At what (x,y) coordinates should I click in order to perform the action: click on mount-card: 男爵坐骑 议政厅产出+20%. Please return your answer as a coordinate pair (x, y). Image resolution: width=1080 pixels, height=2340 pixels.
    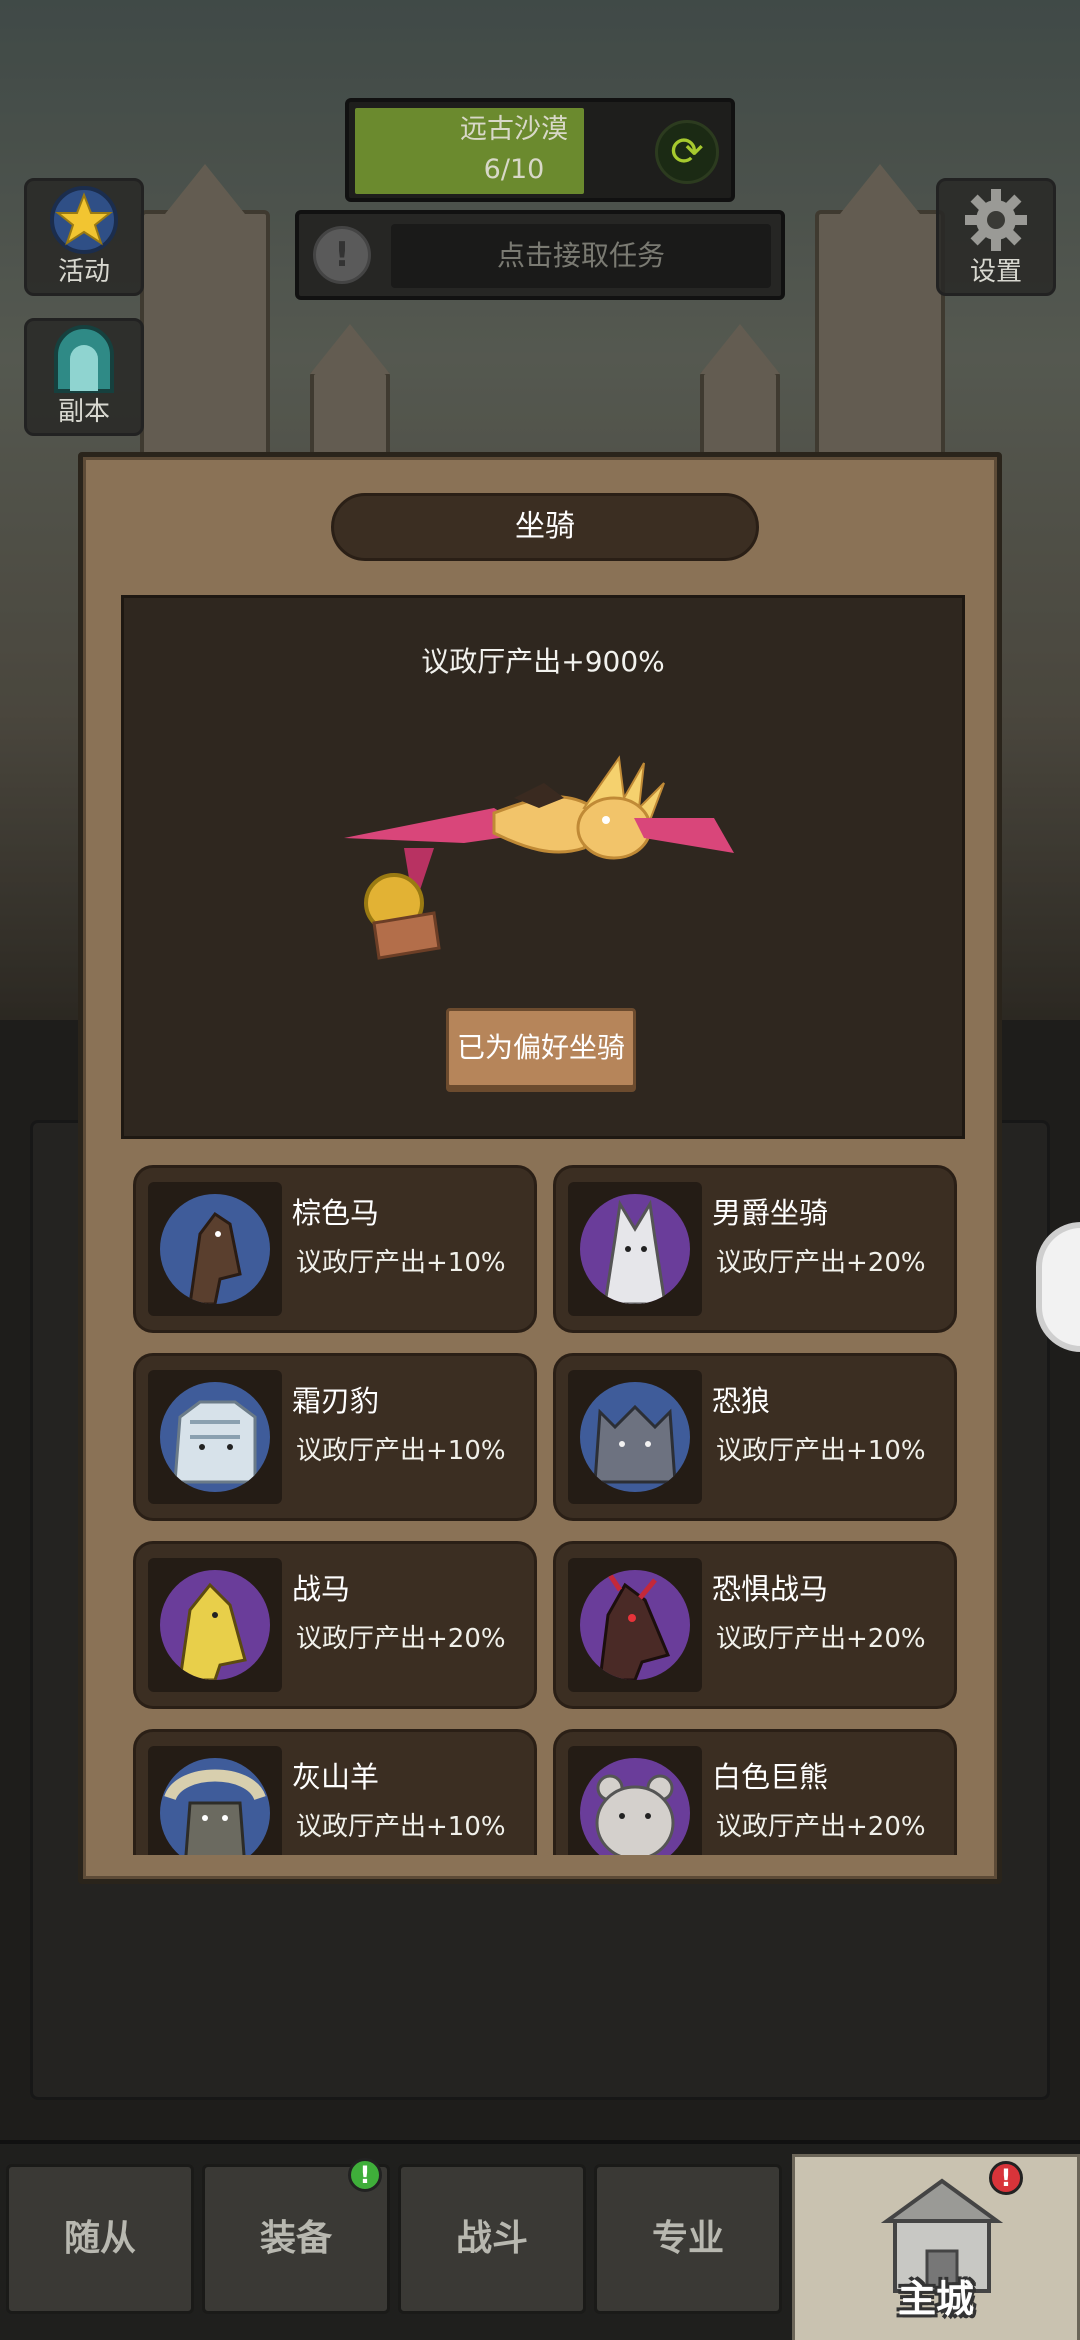
    Looking at the image, I should click on (755, 1249).